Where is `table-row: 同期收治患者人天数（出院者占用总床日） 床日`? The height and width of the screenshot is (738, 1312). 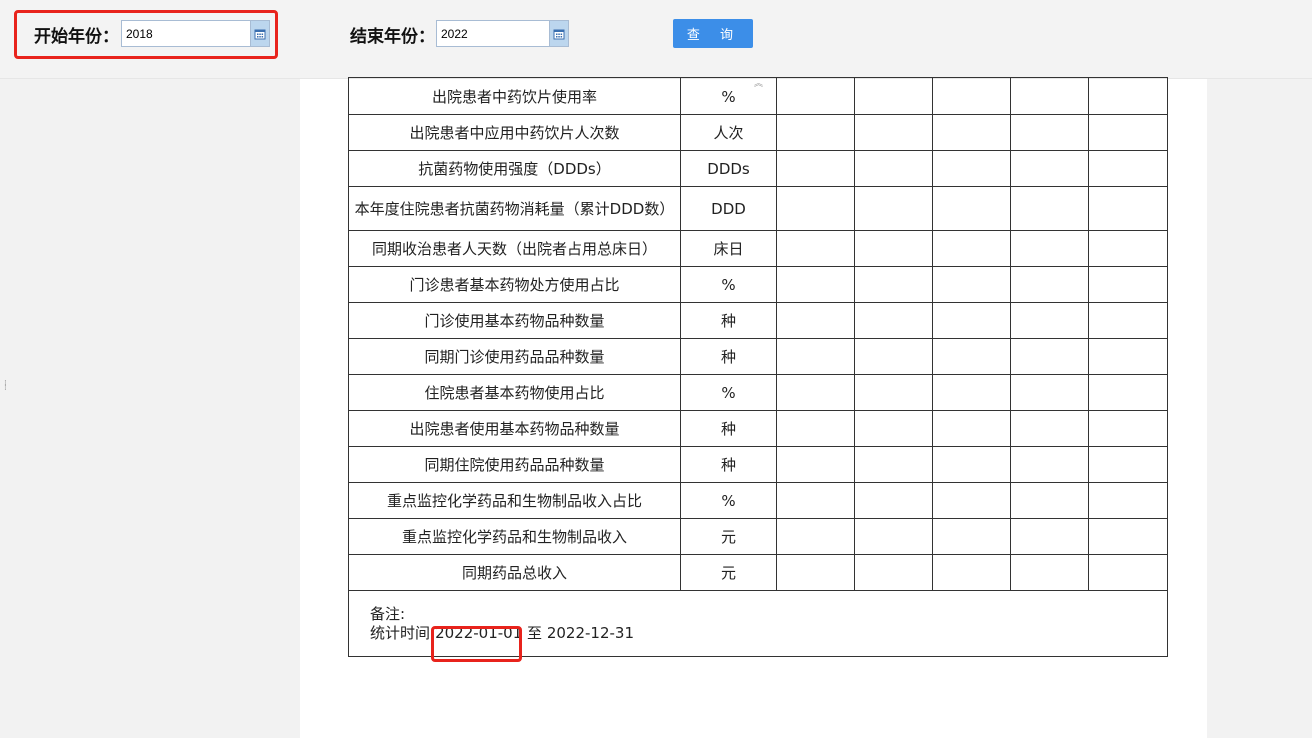 table-row: 同期收治患者人天数（出院者占用总床日） 床日 is located at coordinates (758, 248).